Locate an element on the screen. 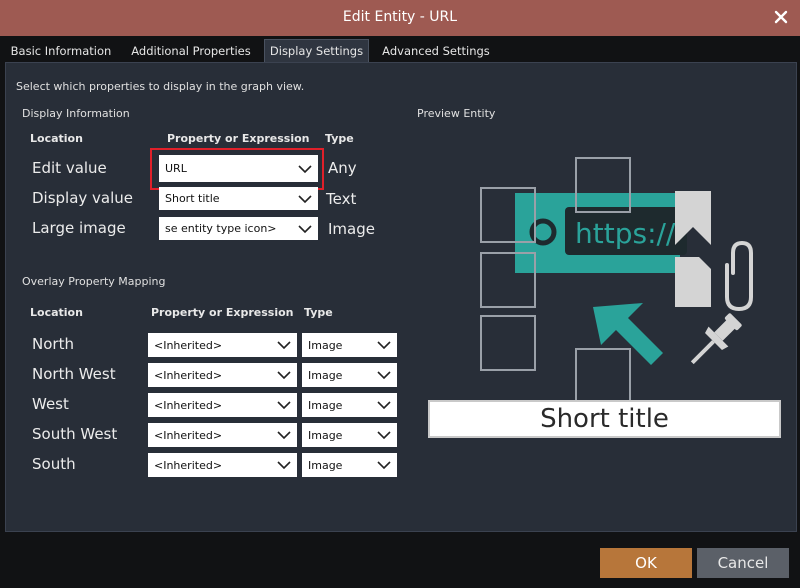  cursor-arrow-icon is located at coordinates (628, 334).